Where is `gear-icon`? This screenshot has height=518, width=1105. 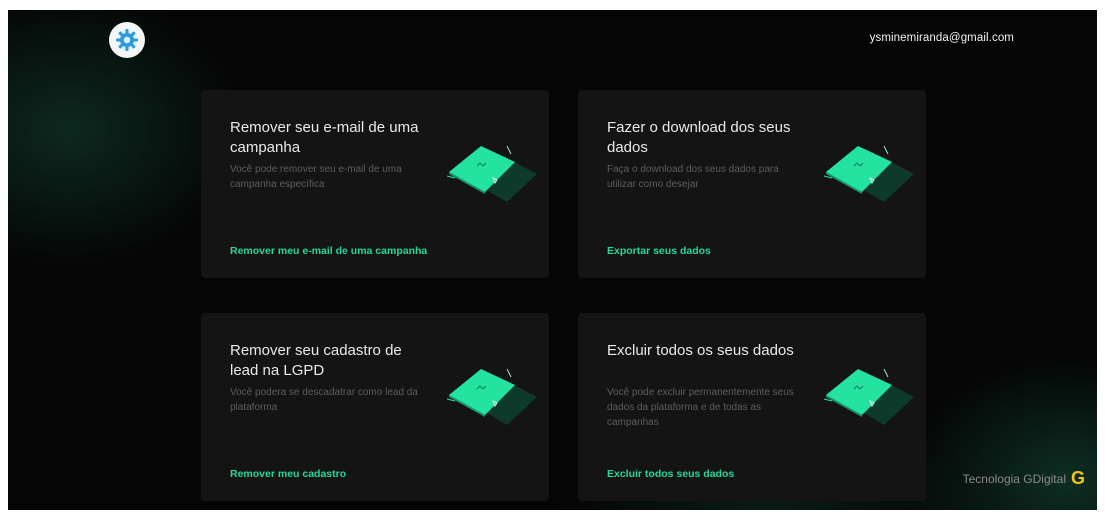 gear-icon is located at coordinates (127, 40).